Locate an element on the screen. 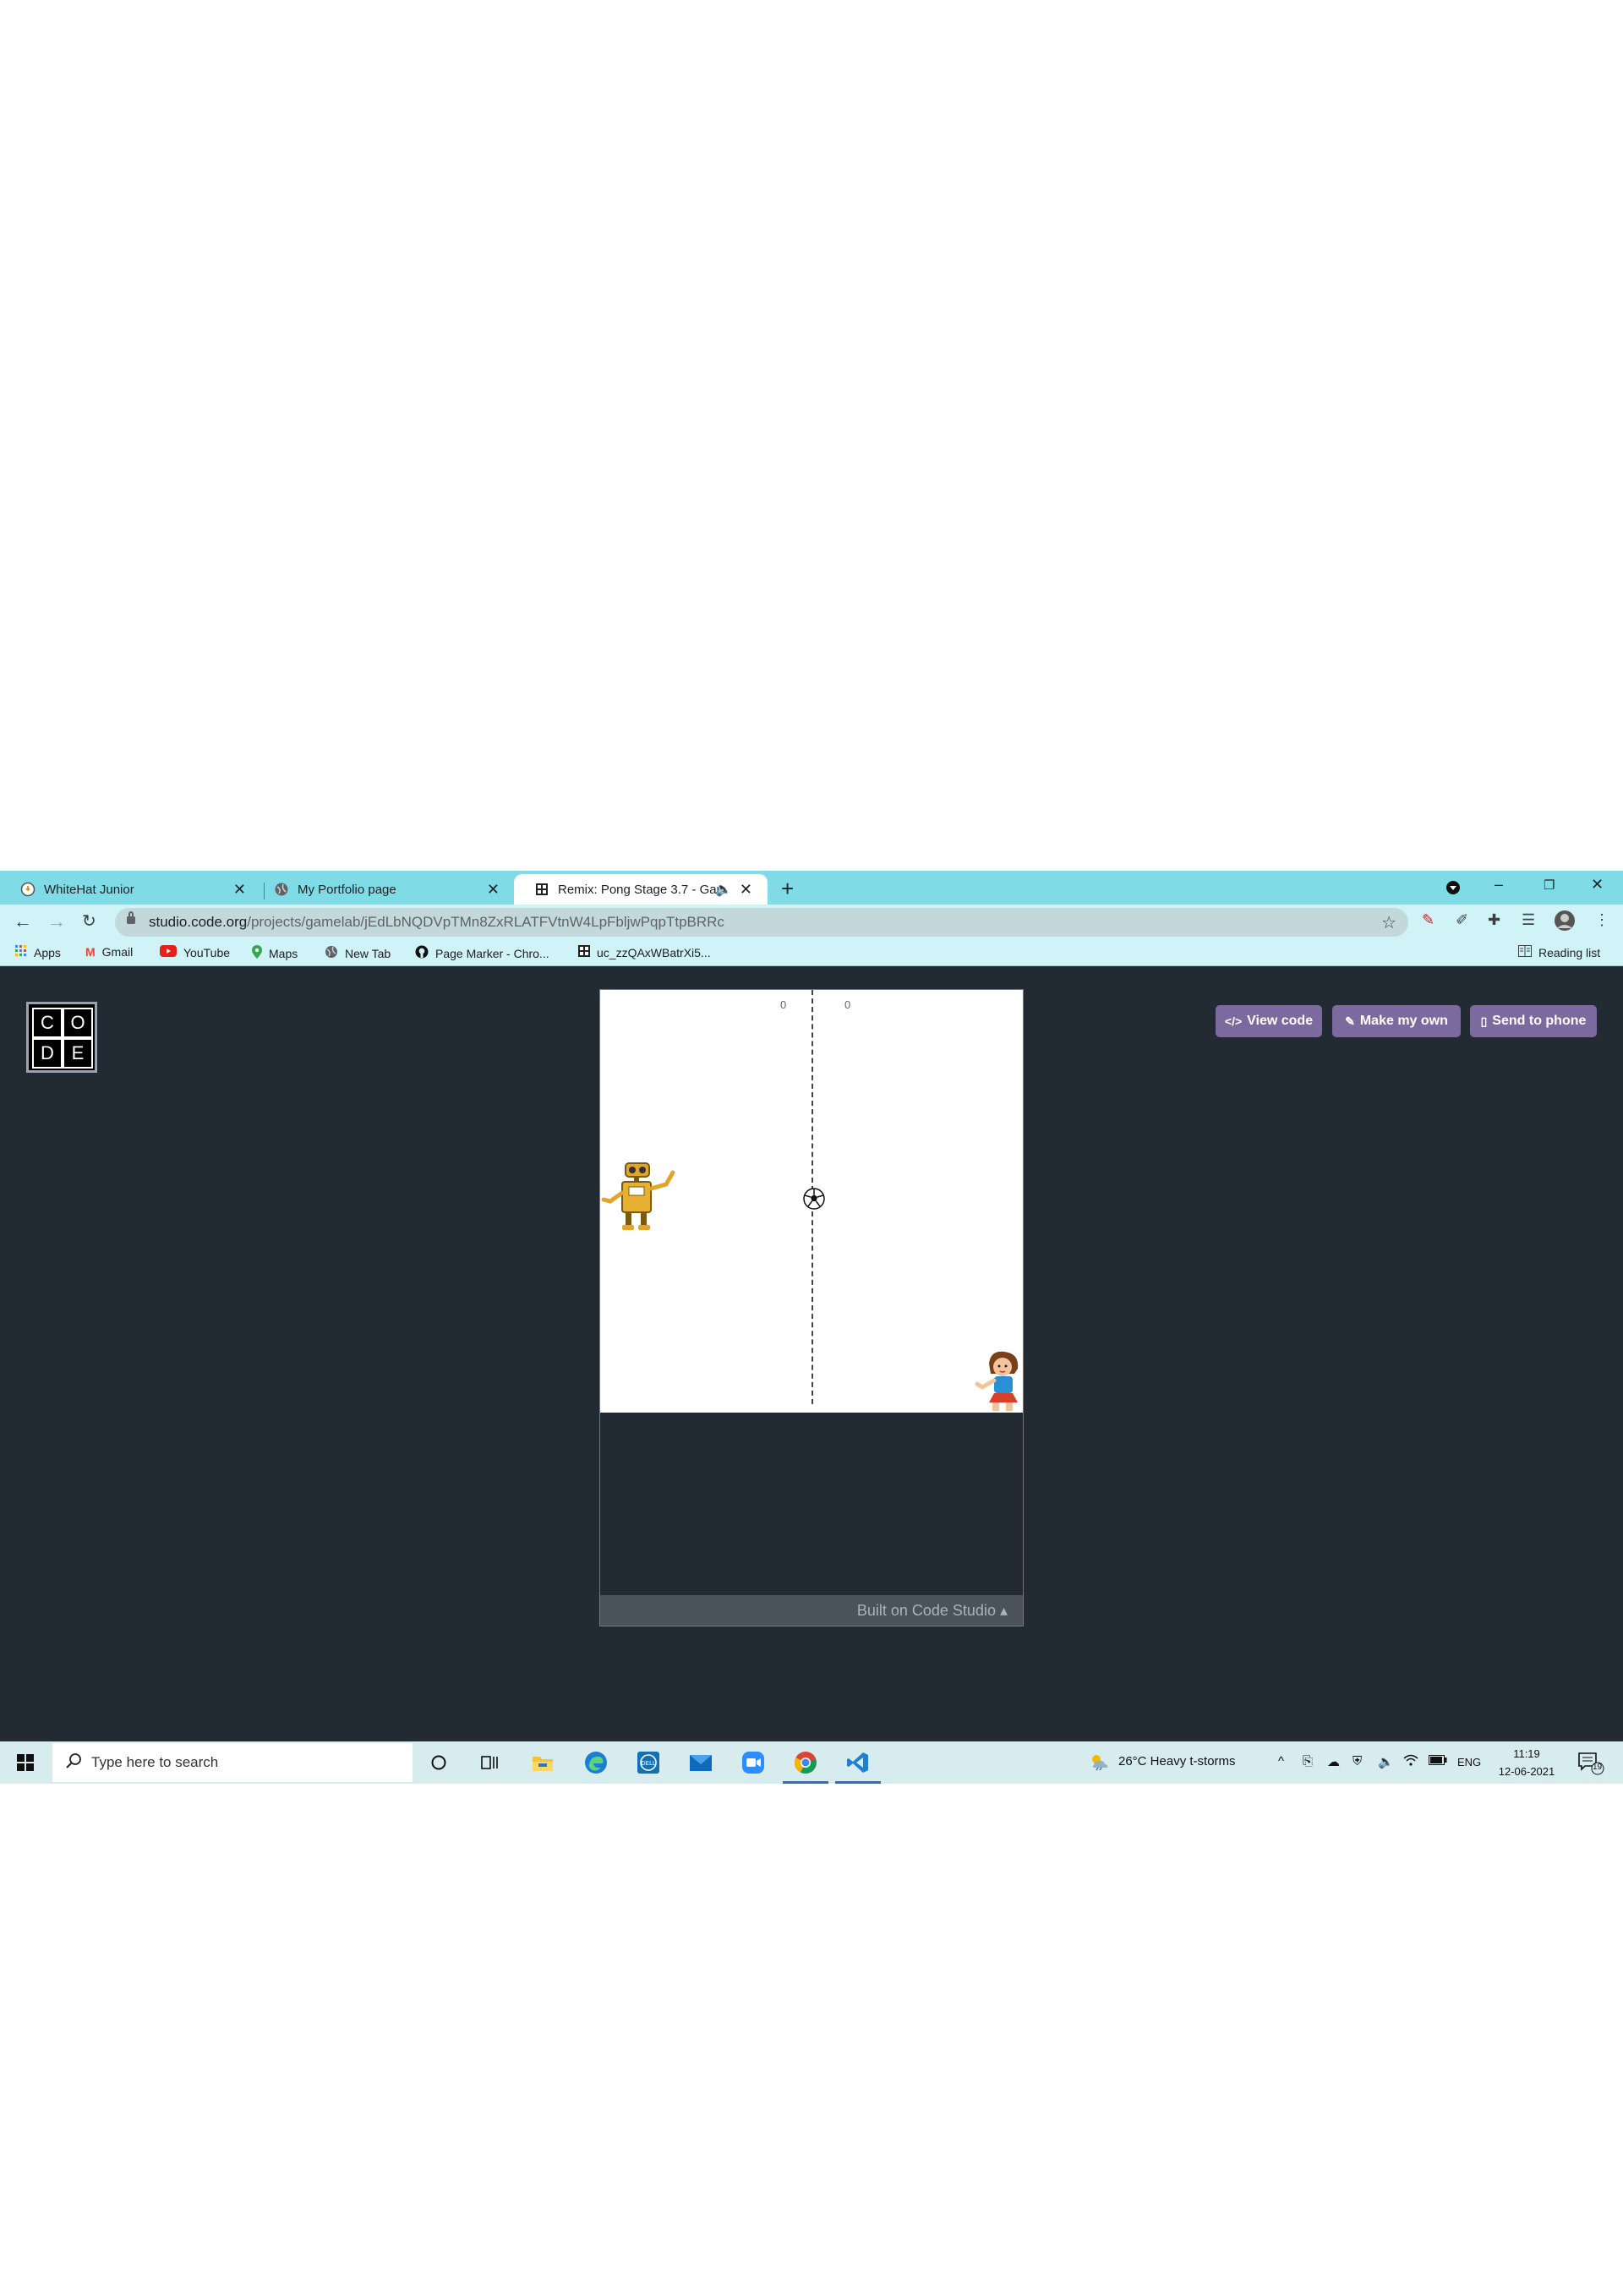 The width and height of the screenshot is (1623, 2296). dell-app-icon: DELL is located at coordinates (648, 1762).